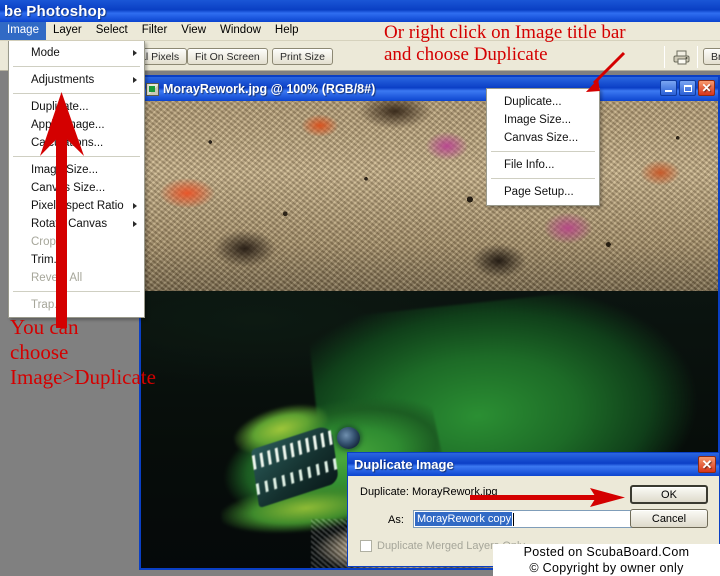 This screenshot has height=576, width=720. Describe the element at coordinates (707, 464) in the screenshot. I see `dialog-close-icon: ✕` at that location.